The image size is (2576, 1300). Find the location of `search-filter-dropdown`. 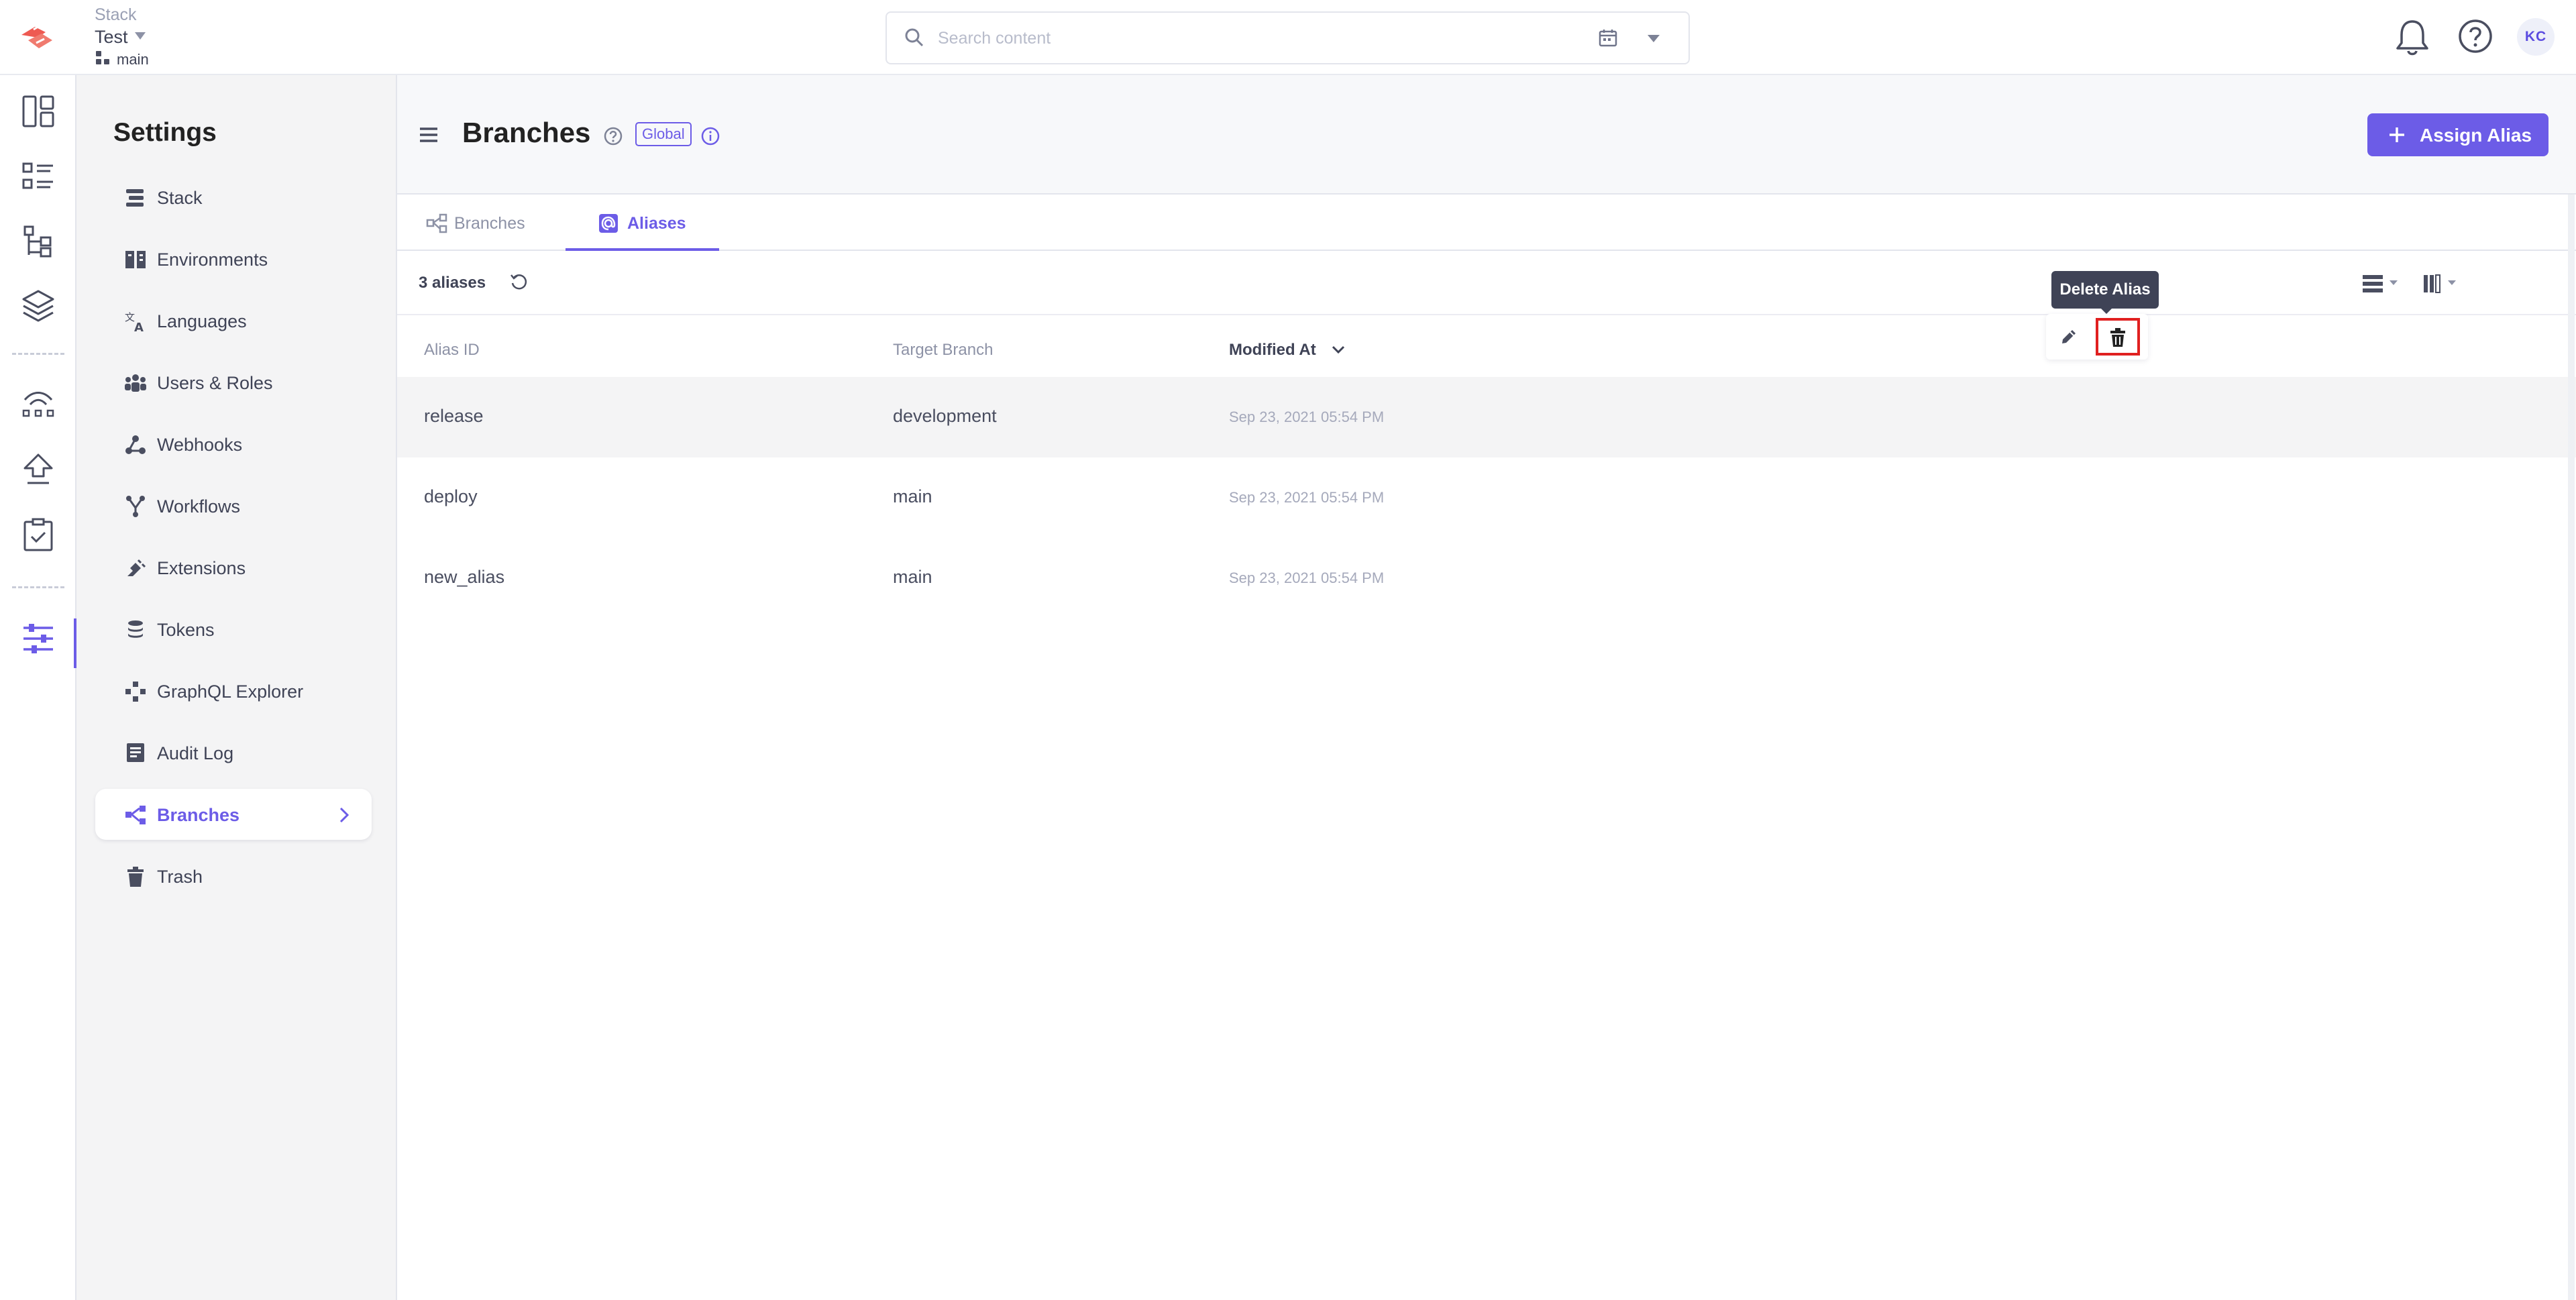

search-filter-dropdown is located at coordinates (1654, 38).